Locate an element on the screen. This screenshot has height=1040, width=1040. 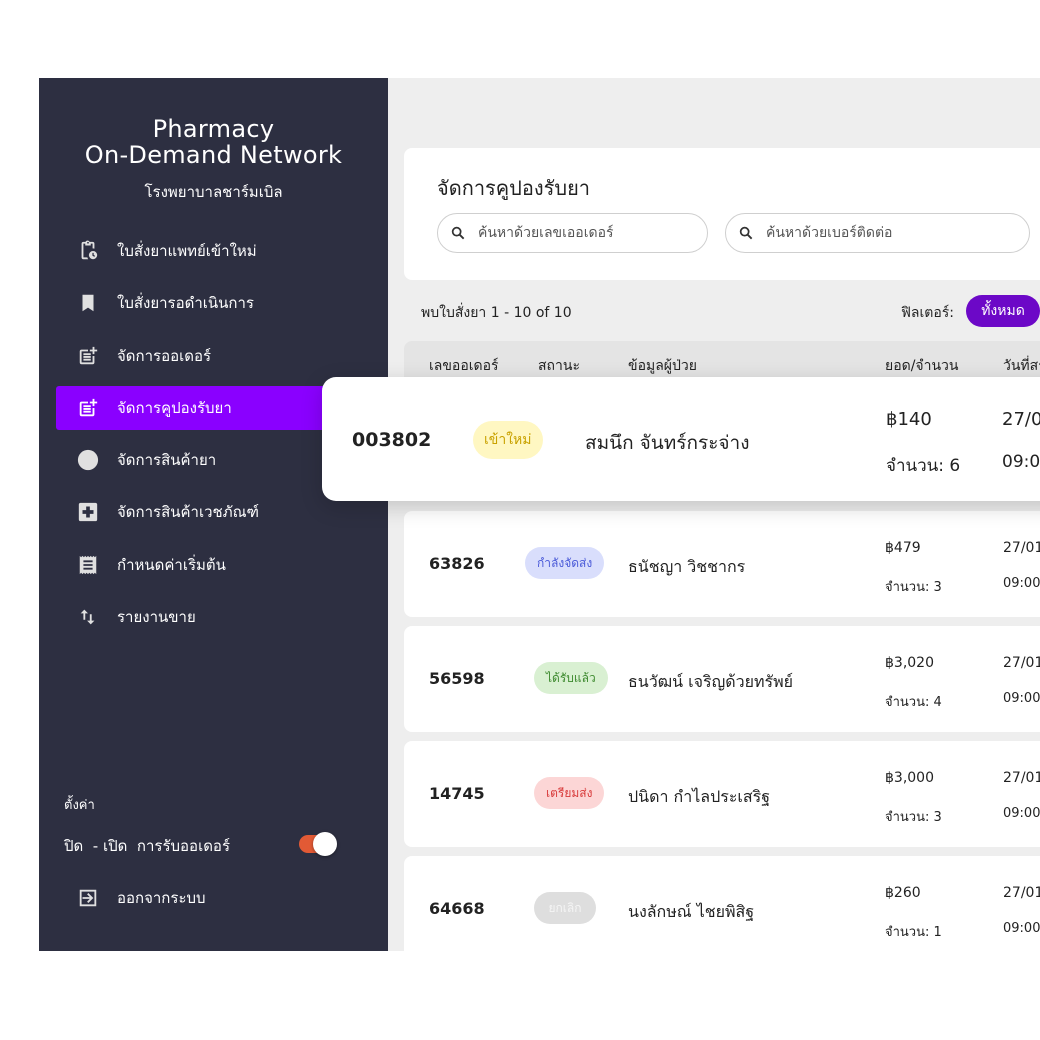
sidebar-item-sales-report: รายงานขาย is located at coordinates (191, 617).